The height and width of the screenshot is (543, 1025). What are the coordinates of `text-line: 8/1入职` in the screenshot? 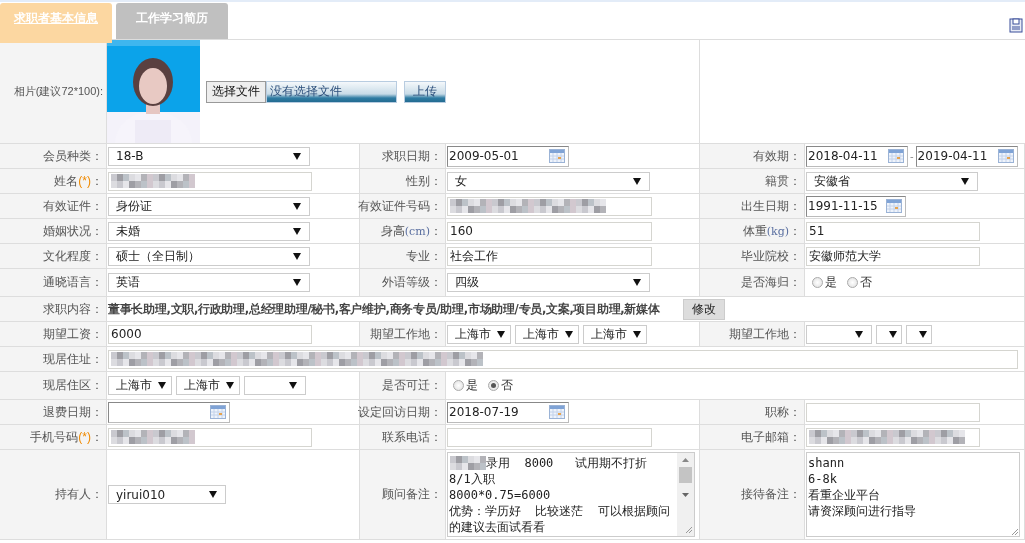 It's located at (472, 479).